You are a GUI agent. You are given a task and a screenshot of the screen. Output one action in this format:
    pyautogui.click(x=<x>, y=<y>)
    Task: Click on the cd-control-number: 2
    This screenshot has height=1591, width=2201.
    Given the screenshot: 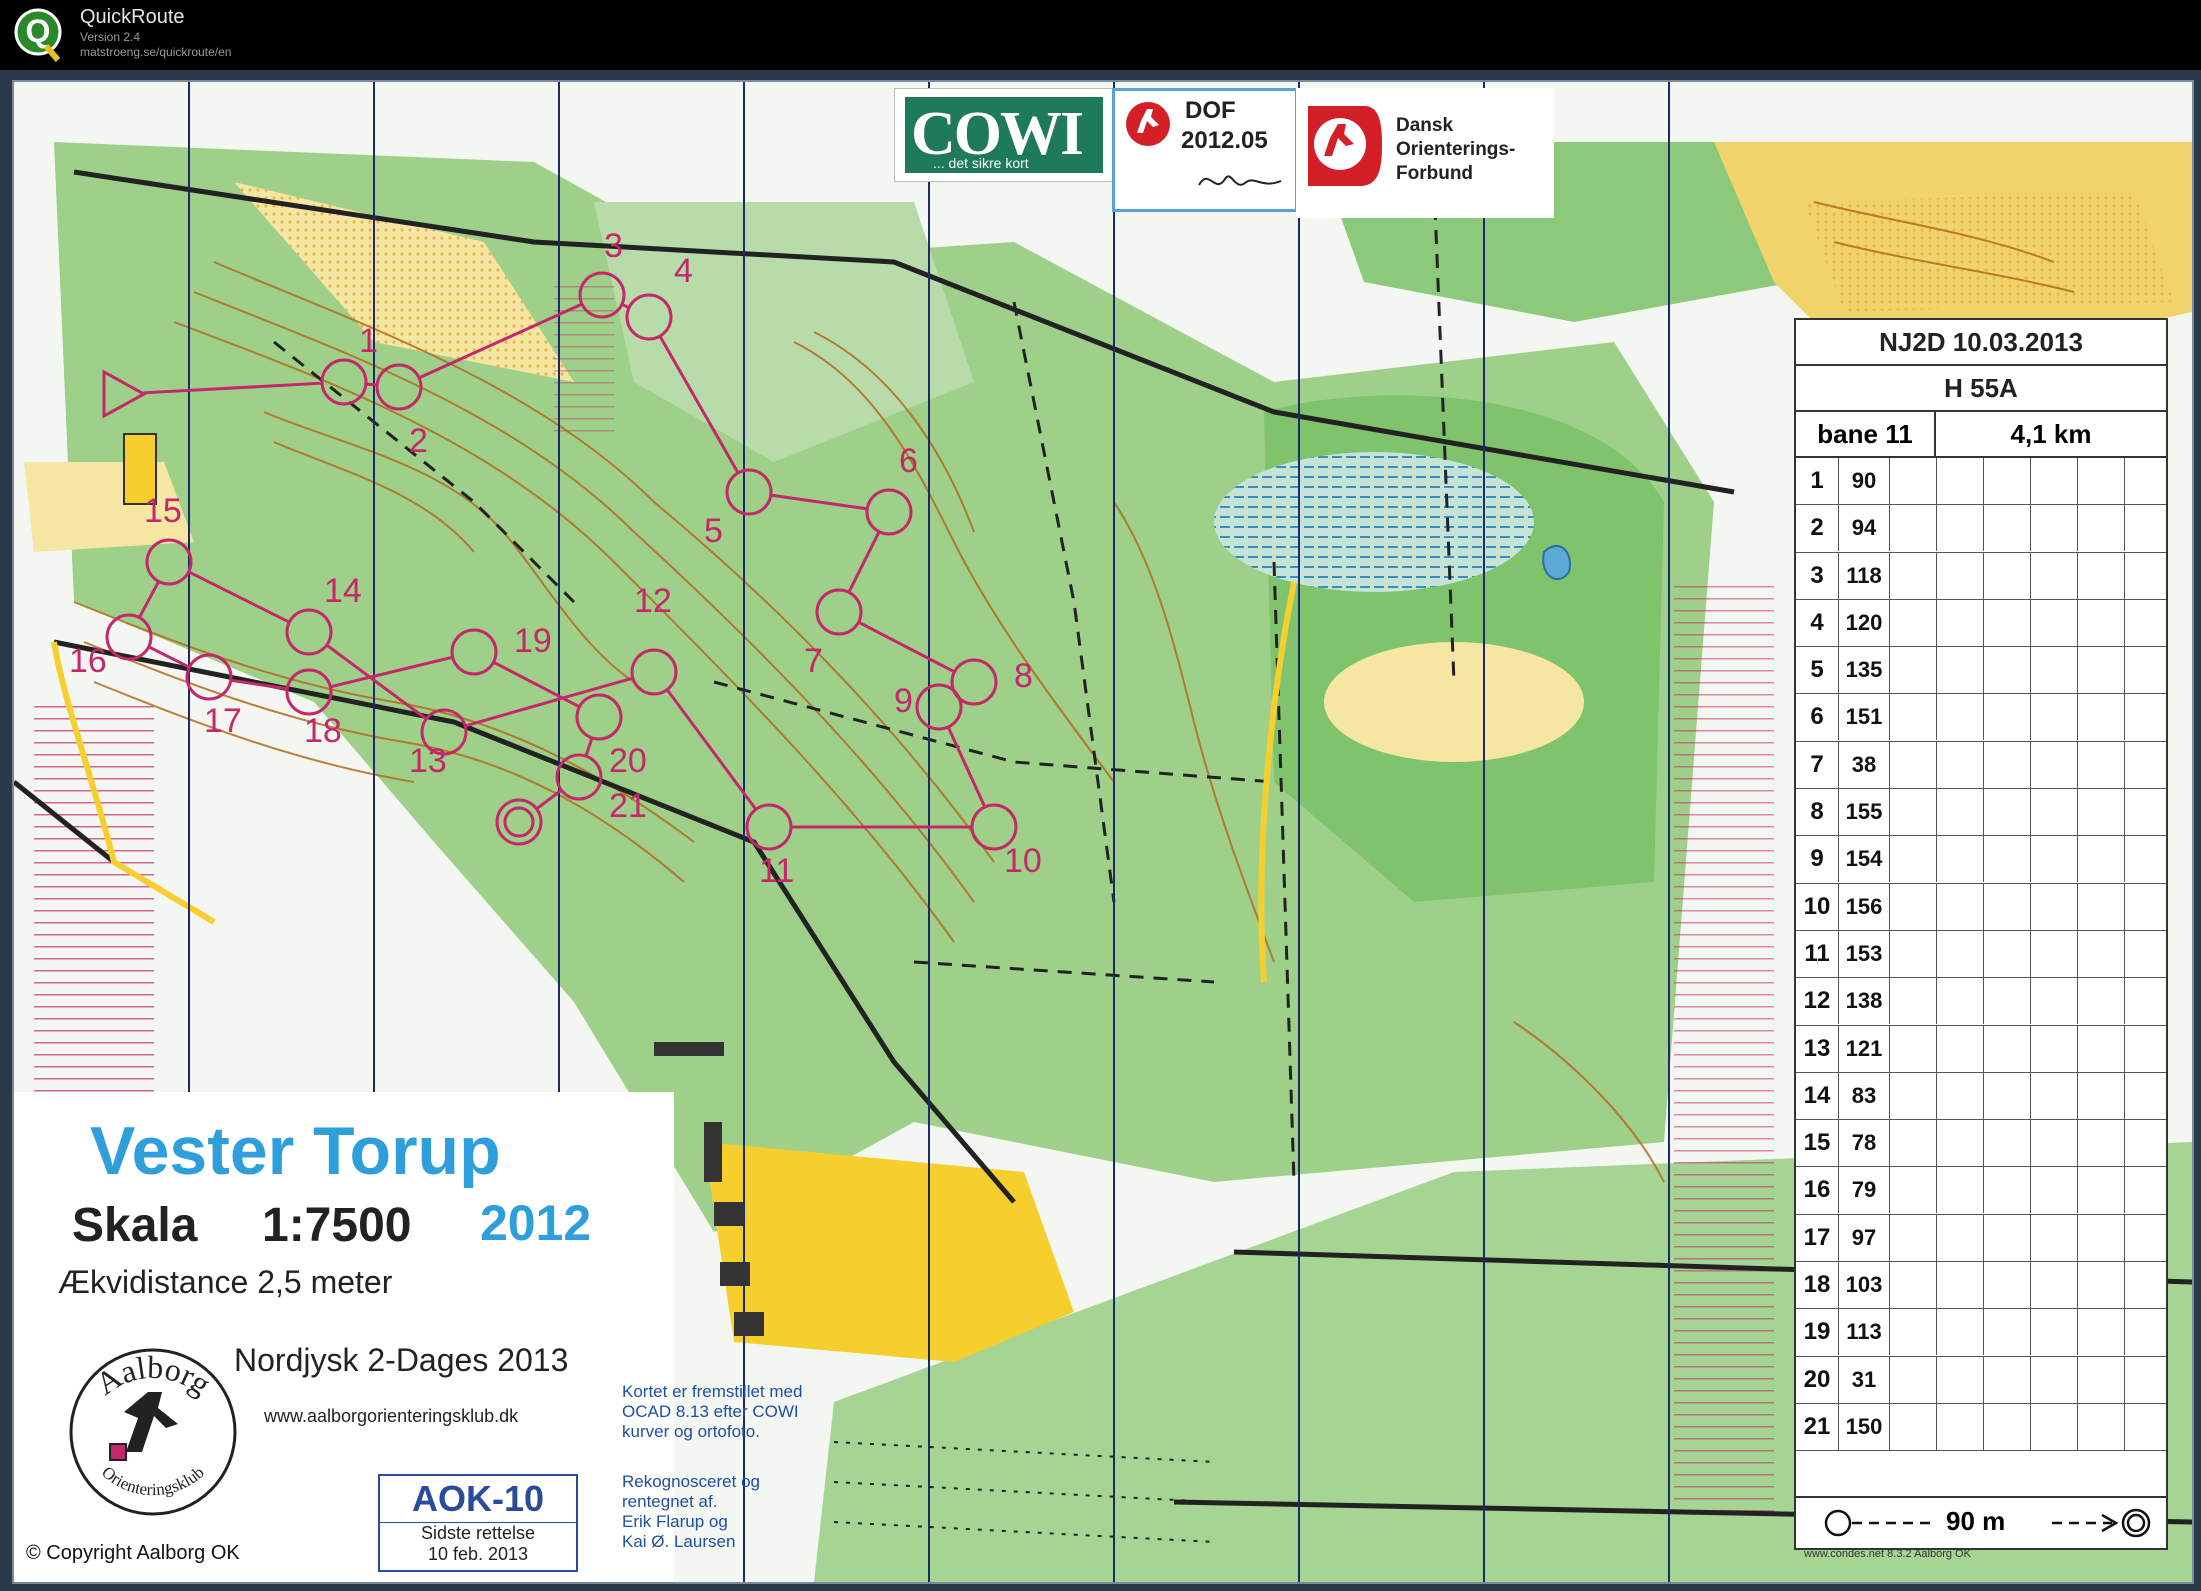 What is the action you would take?
    pyautogui.click(x=1817, y=528)
    